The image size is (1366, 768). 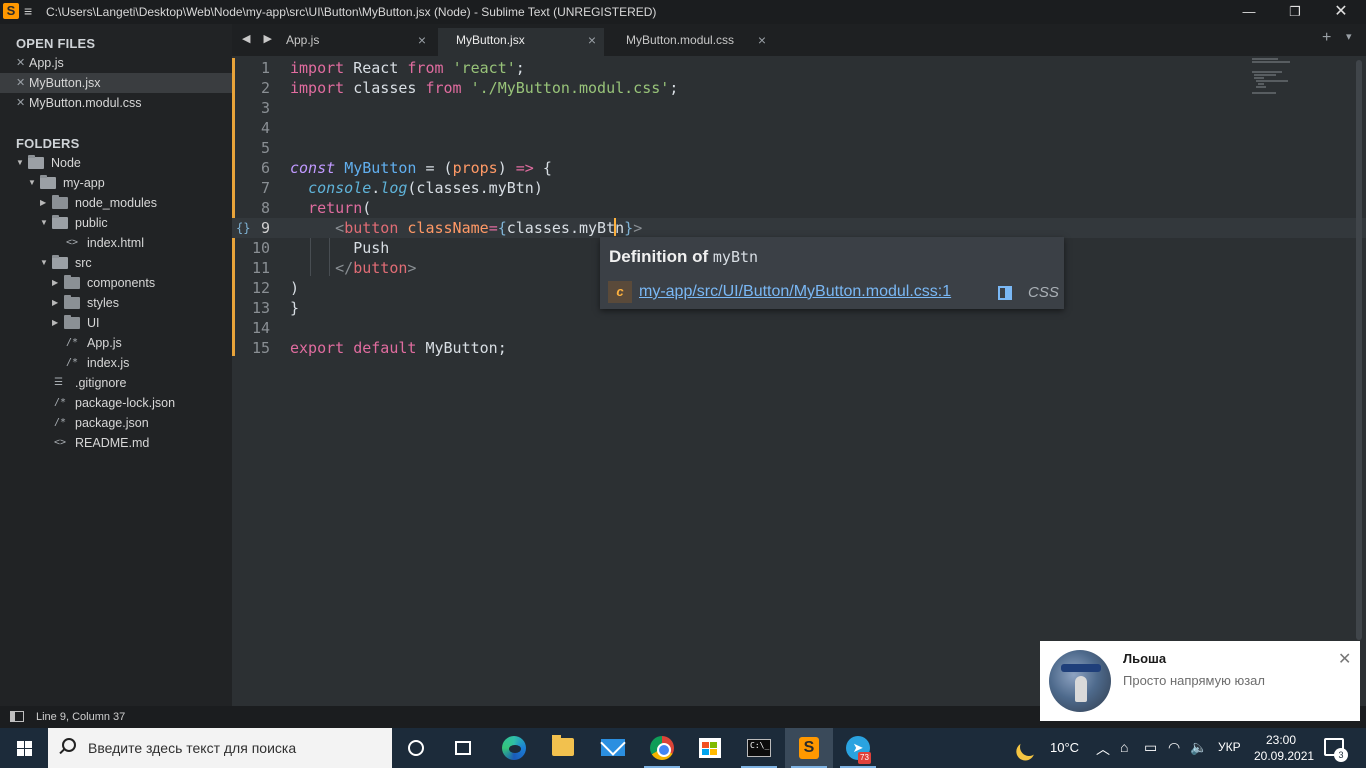 I want to click on input-language: УКР, so click(x=1229, y=747).